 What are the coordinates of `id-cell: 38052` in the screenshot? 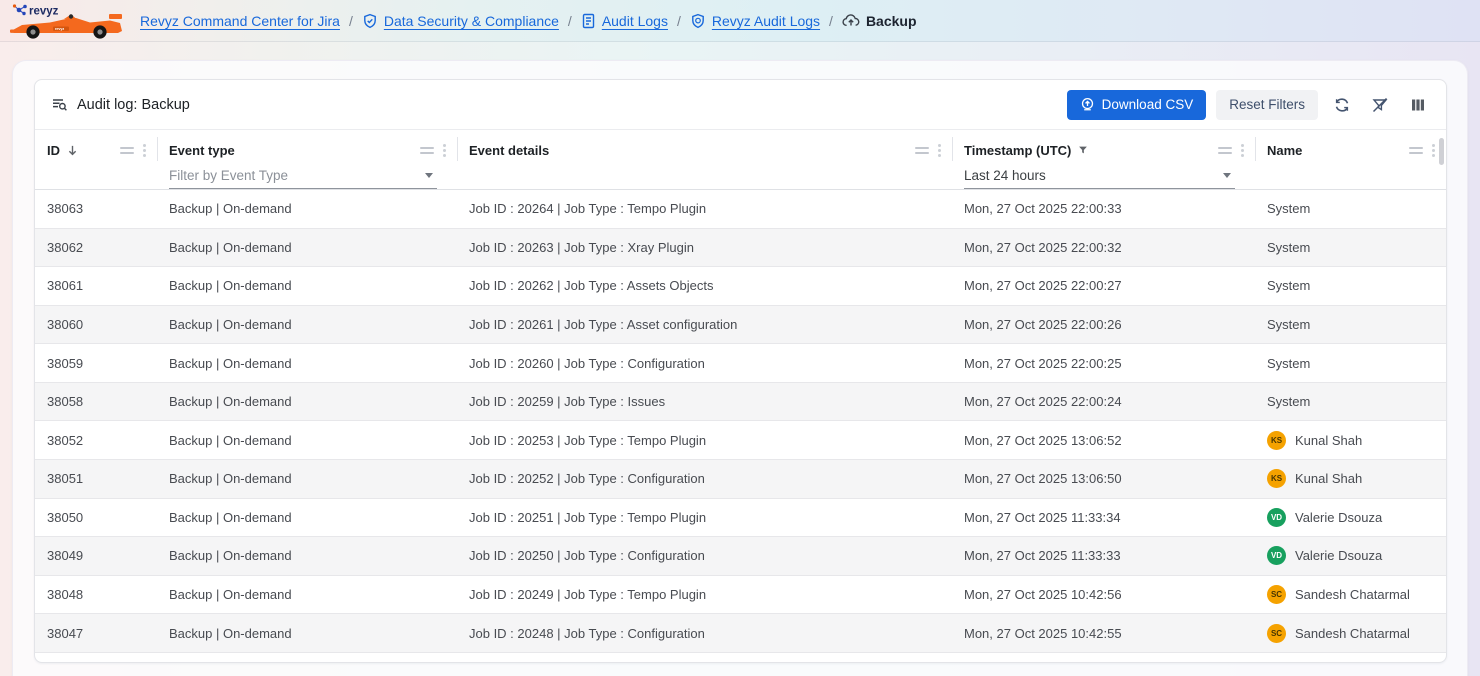 It's located at (65, 440).